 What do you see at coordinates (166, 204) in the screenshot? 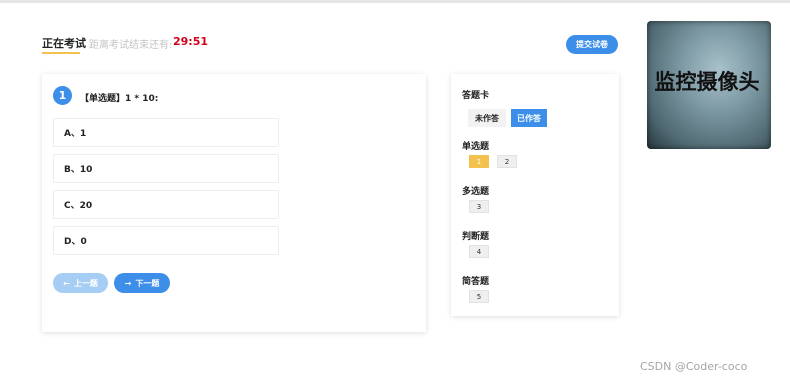
I see `option-c: C、20` at bounding box center [166, 204].